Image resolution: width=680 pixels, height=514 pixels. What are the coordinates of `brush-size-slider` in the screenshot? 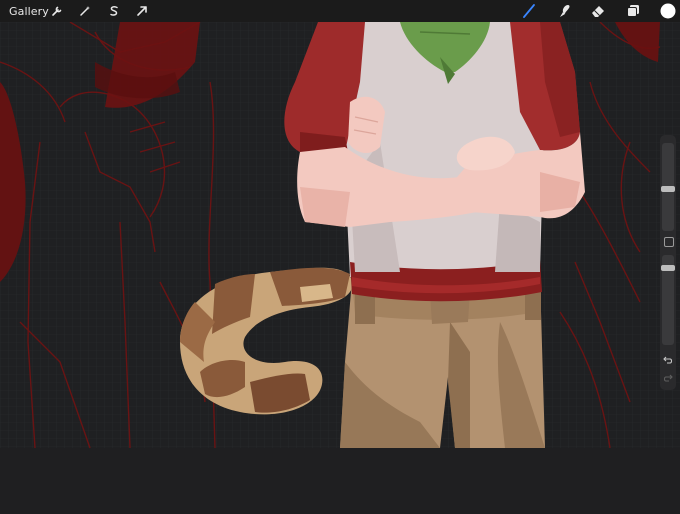 It's located at (668, 187).